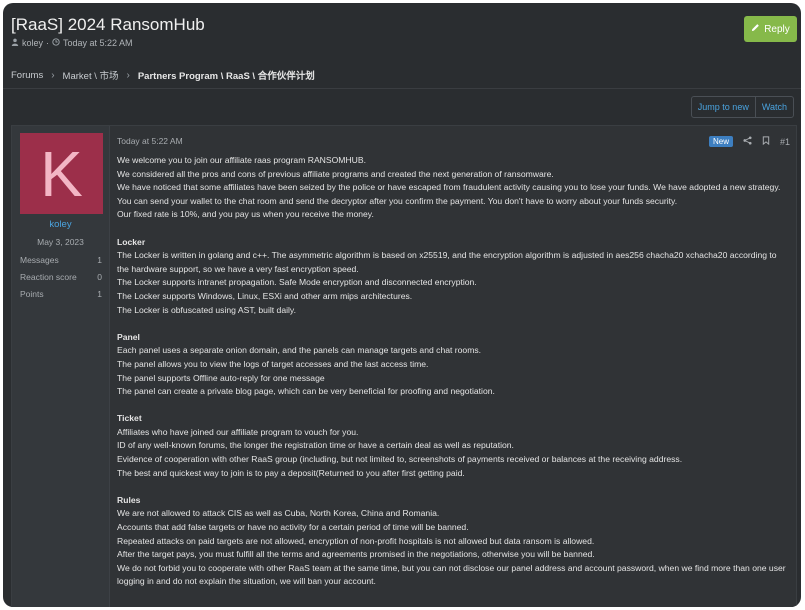  Describe the element at coordinates (402, 88) in the screenshot. I see `header-divider` at that location.